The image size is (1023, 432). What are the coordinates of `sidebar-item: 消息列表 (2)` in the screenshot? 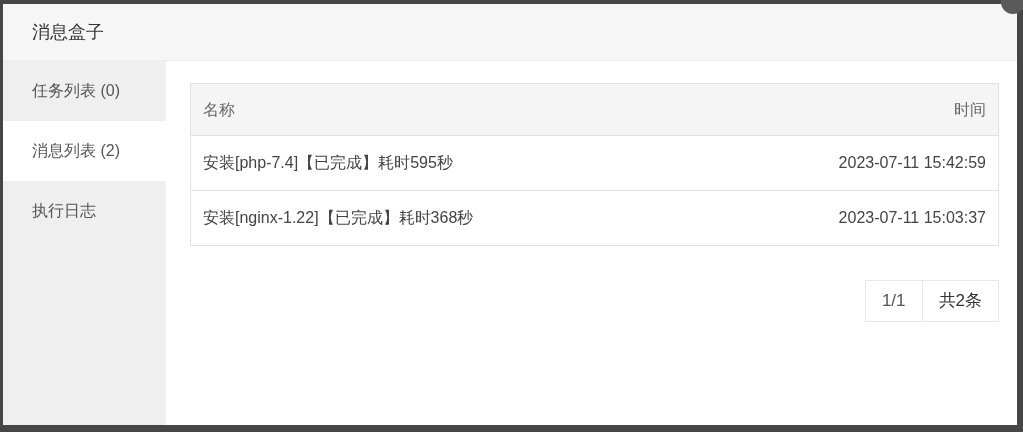 It's located at (84, 151).